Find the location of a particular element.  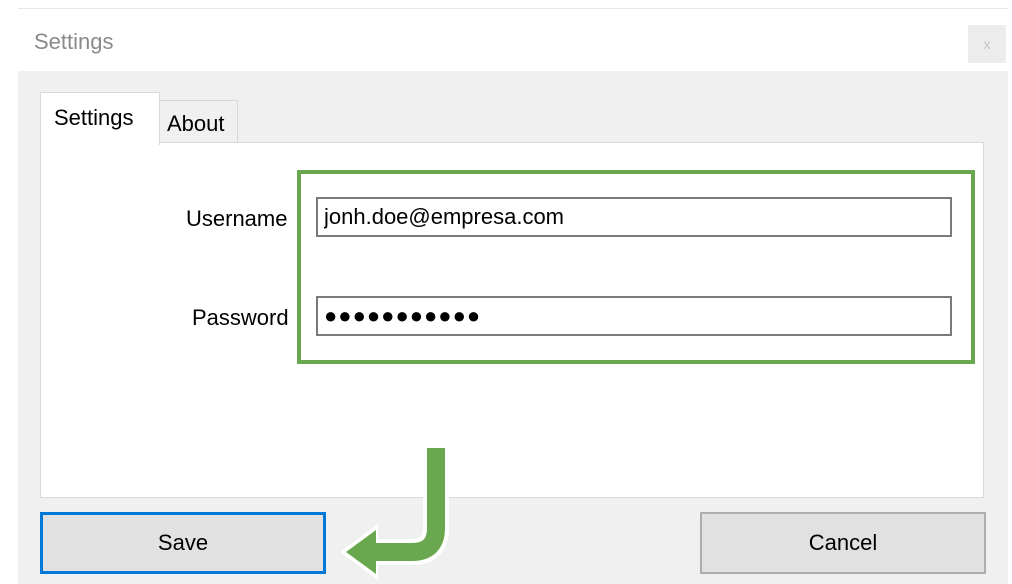

password-input is located at coordinates (634, 316).